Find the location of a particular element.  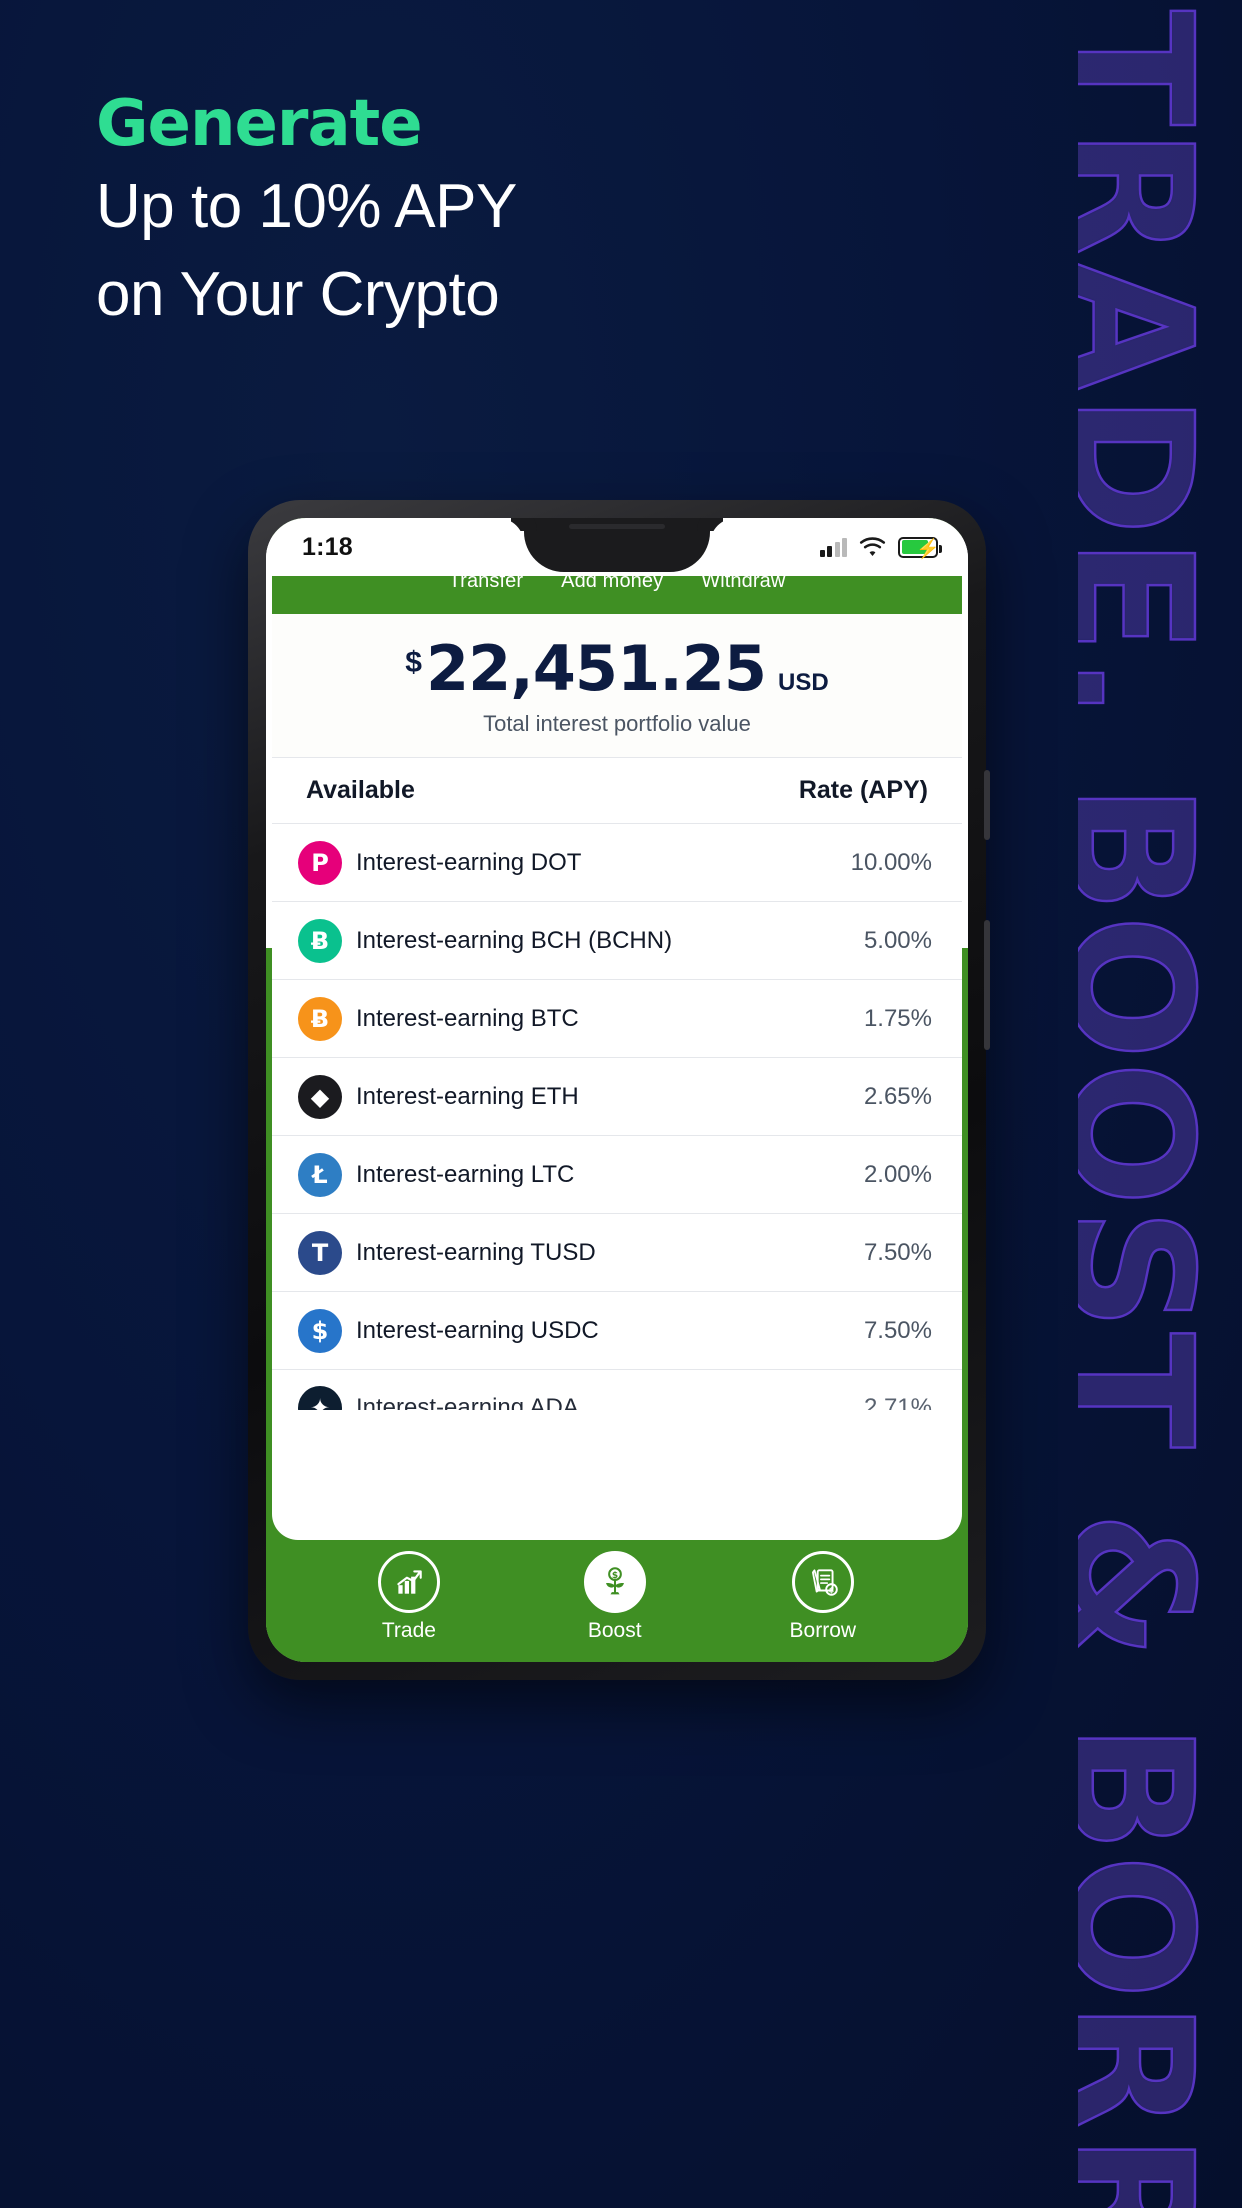

phone-power-button is located at coordinates (987, 985).